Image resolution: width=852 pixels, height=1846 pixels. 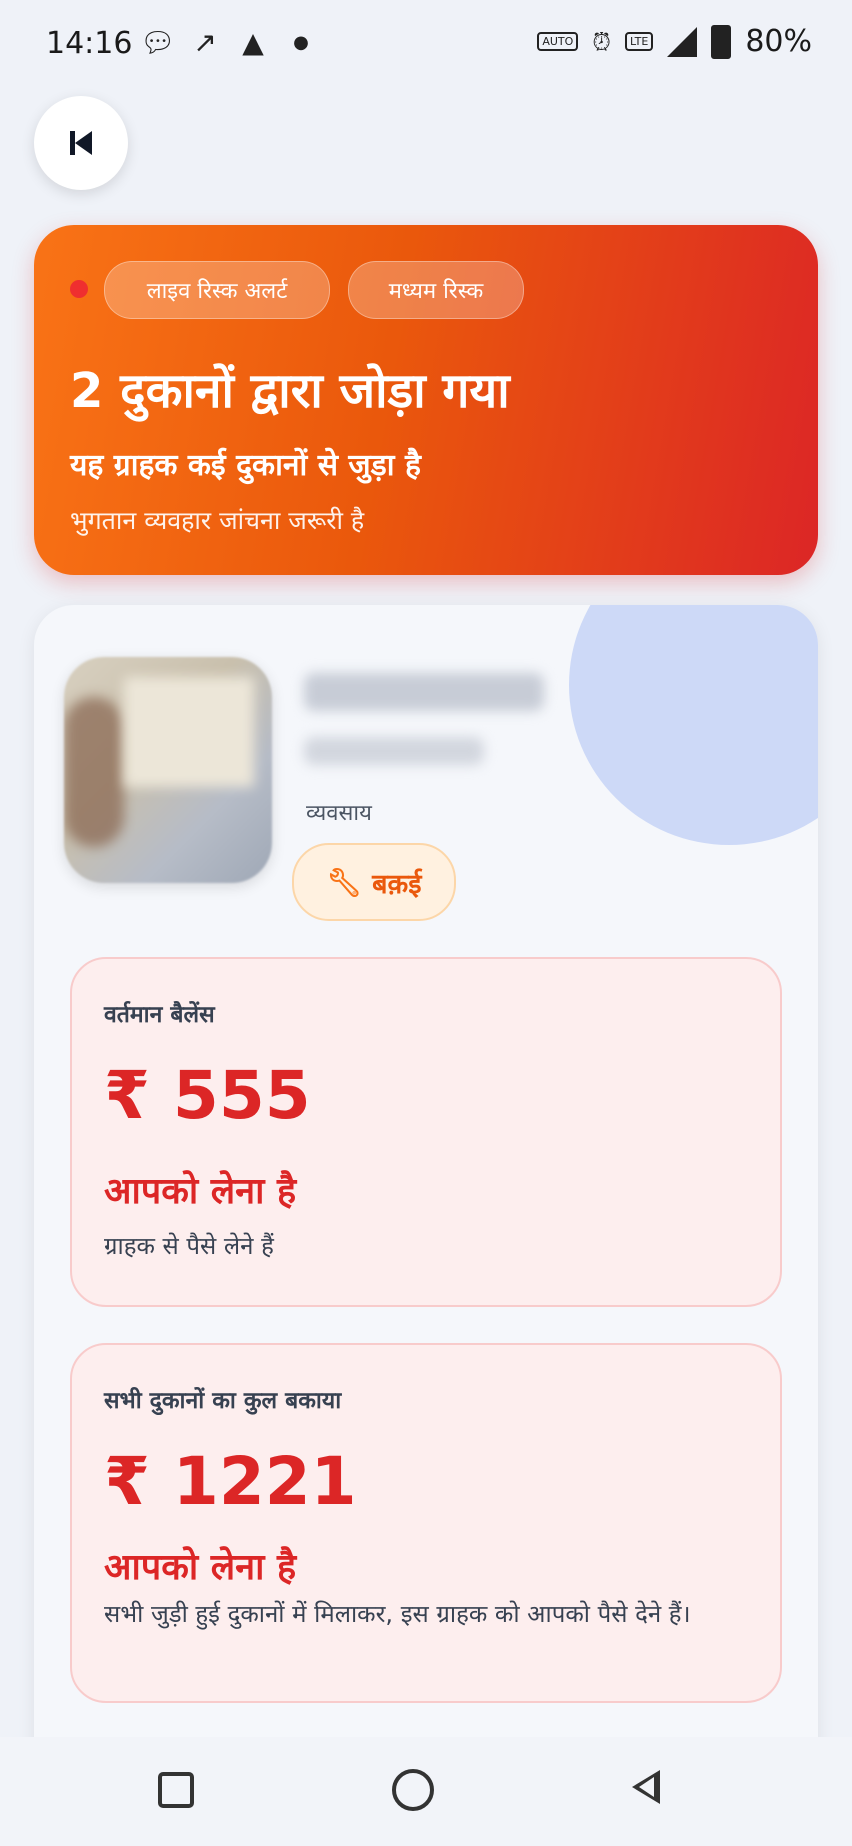 I want to click on business-label: व्यवसाय, so click(x=339, y=813).